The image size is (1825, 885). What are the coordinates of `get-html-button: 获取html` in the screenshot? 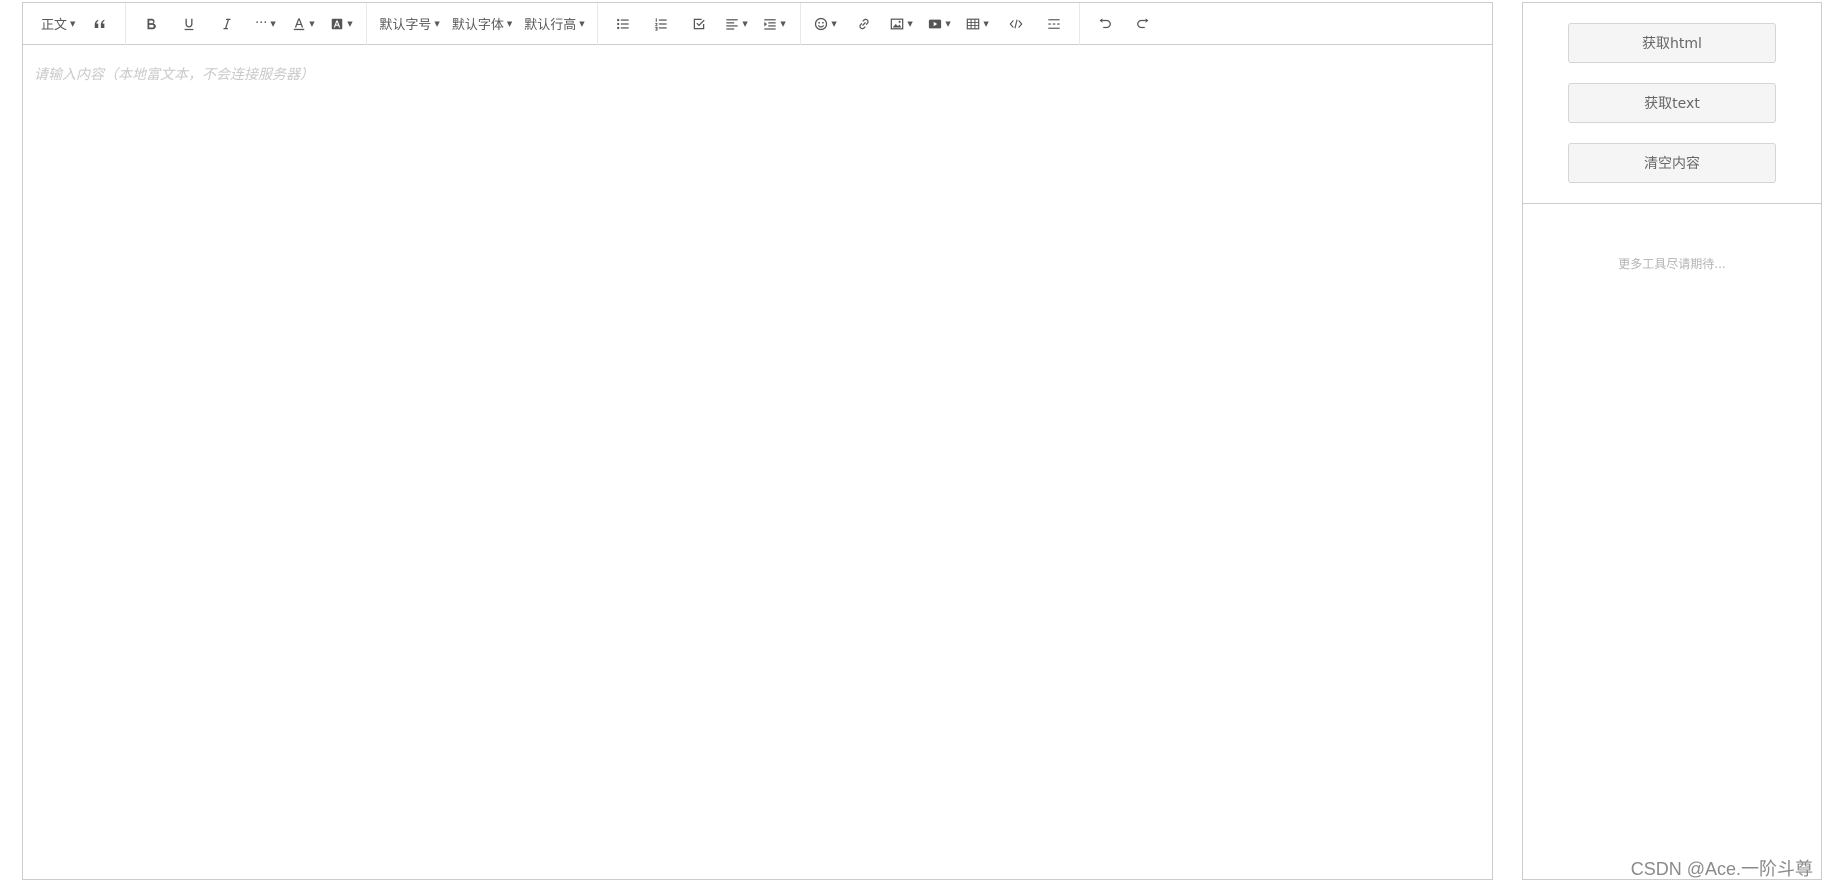 It's located at (1672, 43).